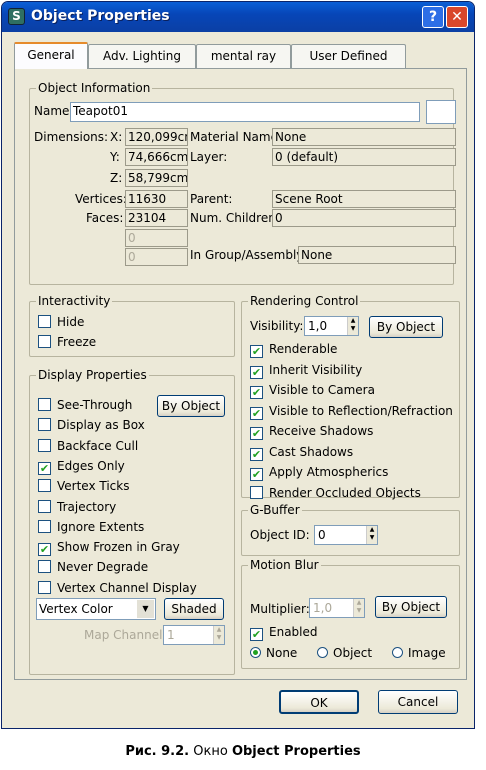  Describe the element at coordinates (293, 632) in the screenshot. I see `enabled-label: Enabled` at that location.